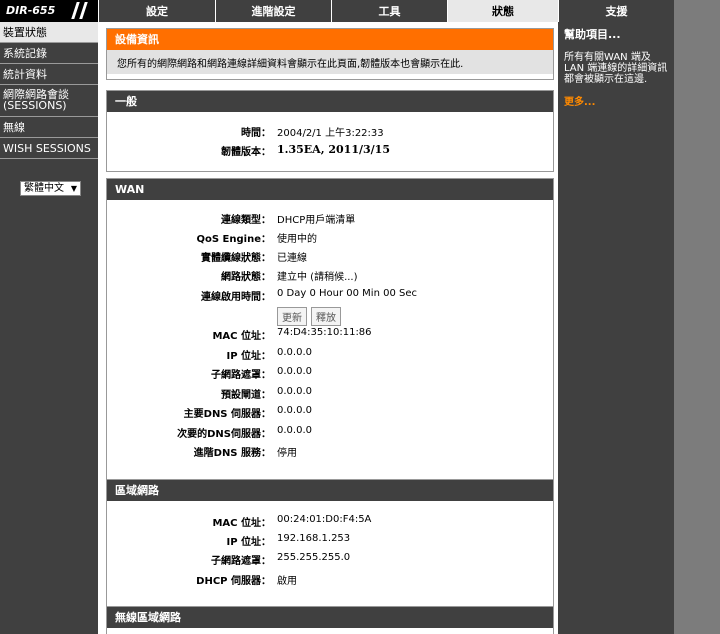 The height and width of the screenshot is (634, 720). Describe the element at coordinates (330, 39) in the screenshot. I see `device-info-title: 設備資訊` at that location.